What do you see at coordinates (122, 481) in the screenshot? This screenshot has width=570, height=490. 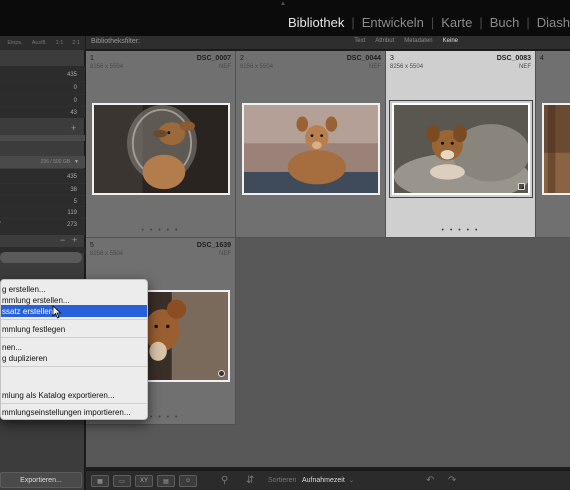 I see `loupe-view-icon: ▭` at bounding box center [122, 481].